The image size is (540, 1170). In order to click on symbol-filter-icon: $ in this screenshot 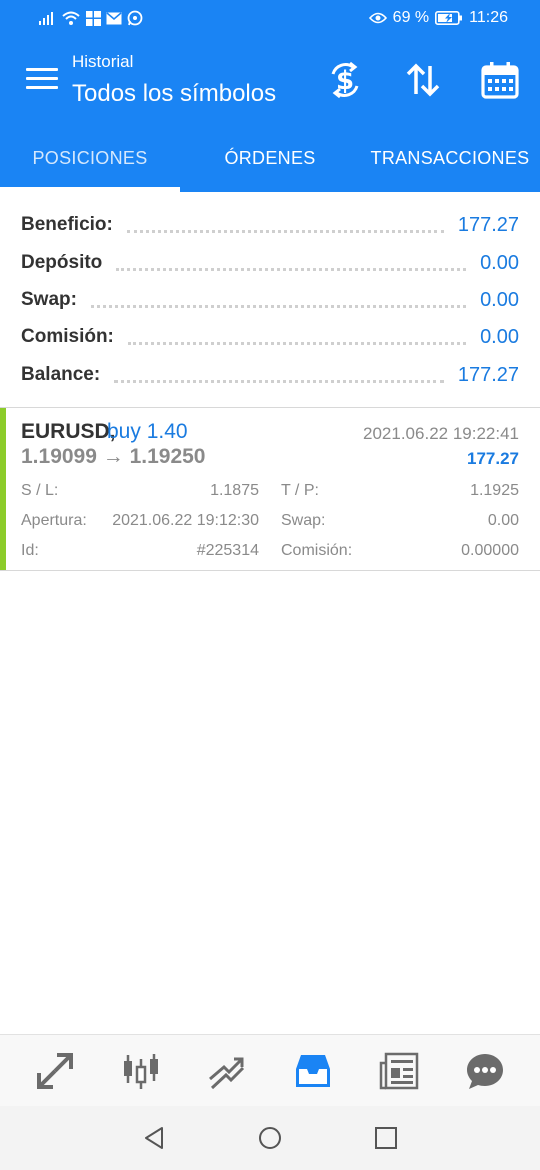, I will do `click(345, 80)`.